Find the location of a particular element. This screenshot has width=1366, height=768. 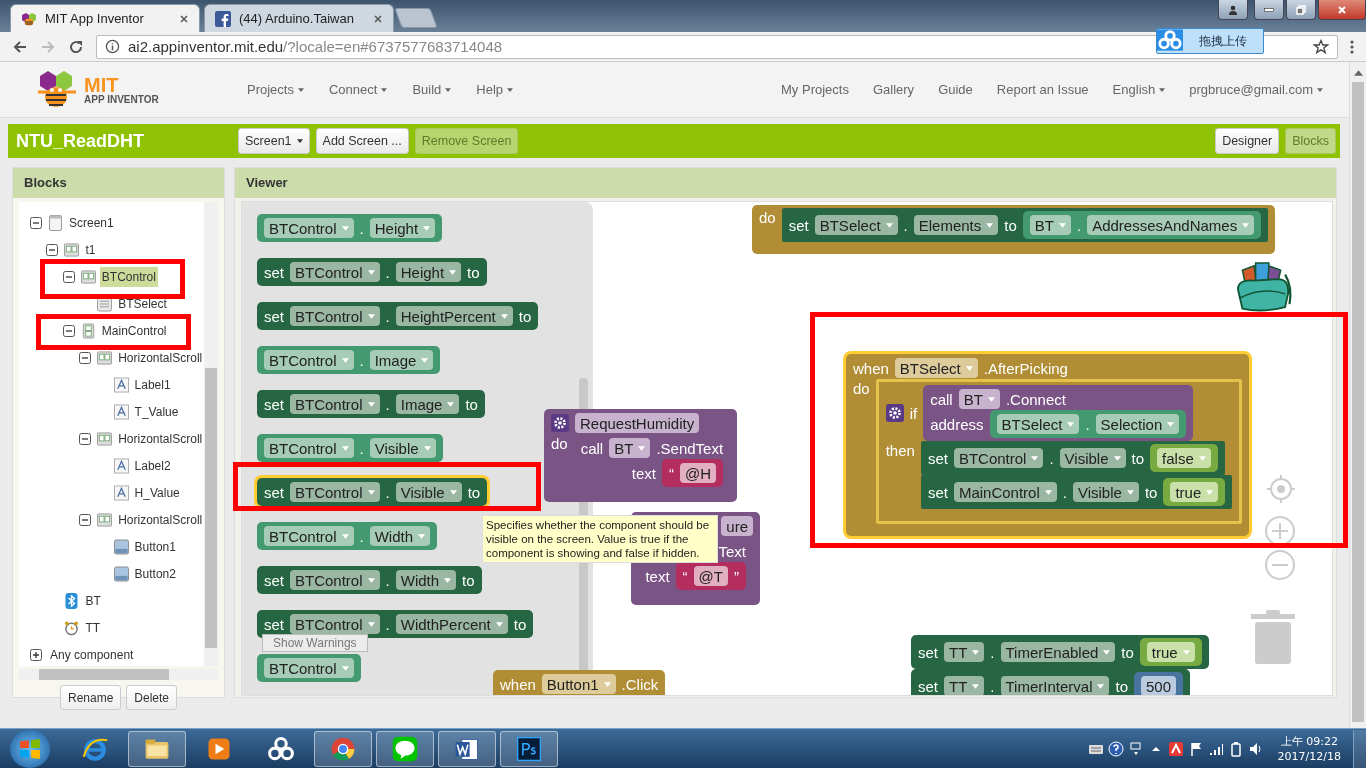

project-title: NTU_ReadDHT is located at coordinates (80, 141).